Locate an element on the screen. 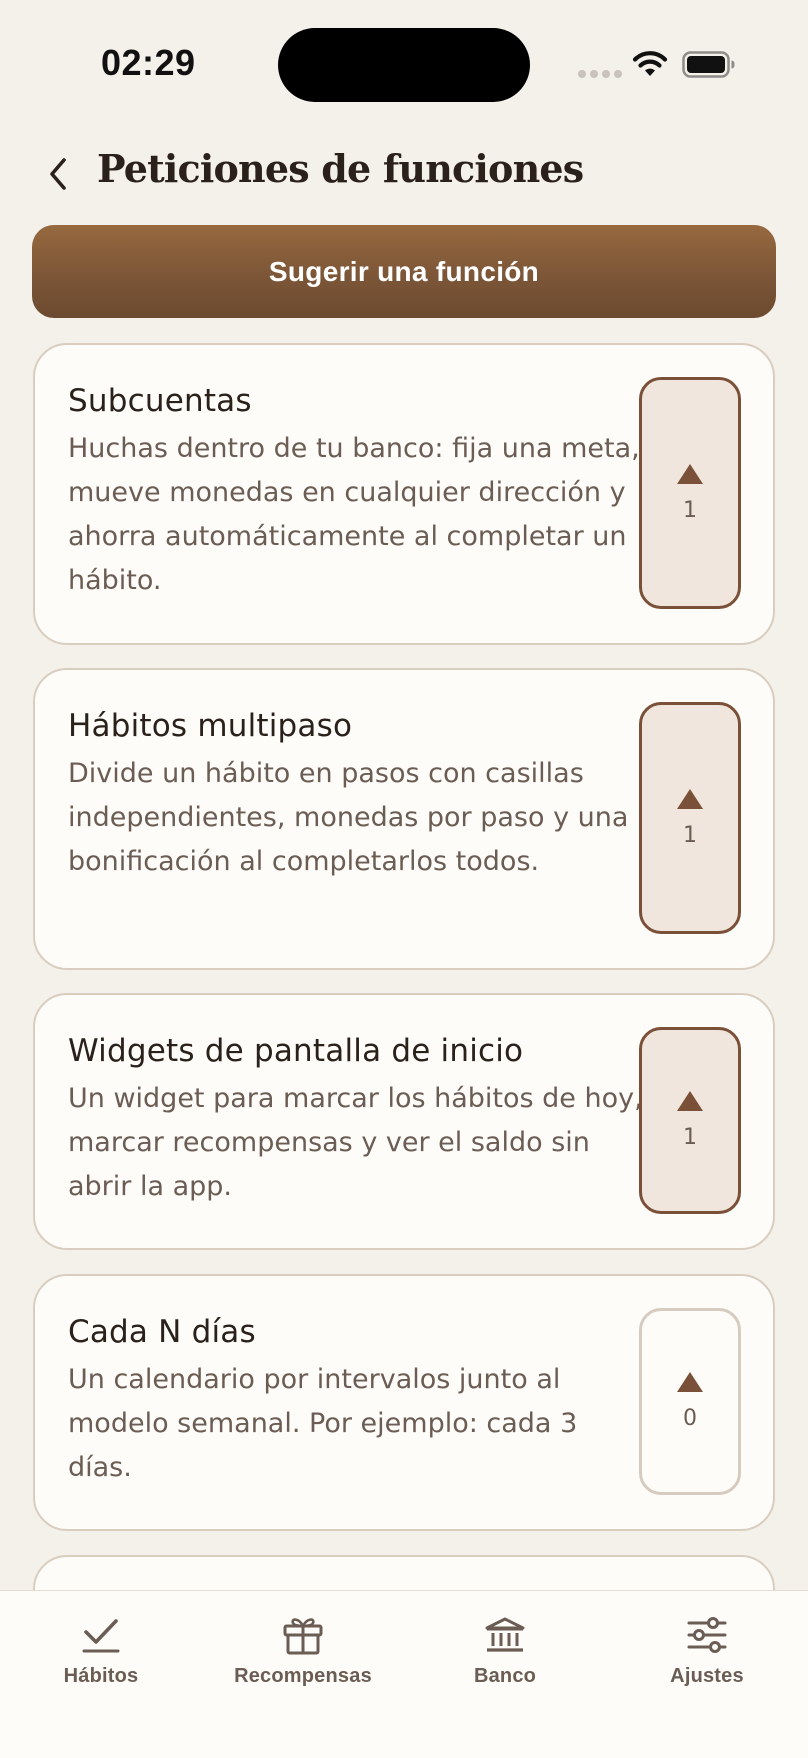  feature-title: Subcuentas is located at coordinates (160, 401).